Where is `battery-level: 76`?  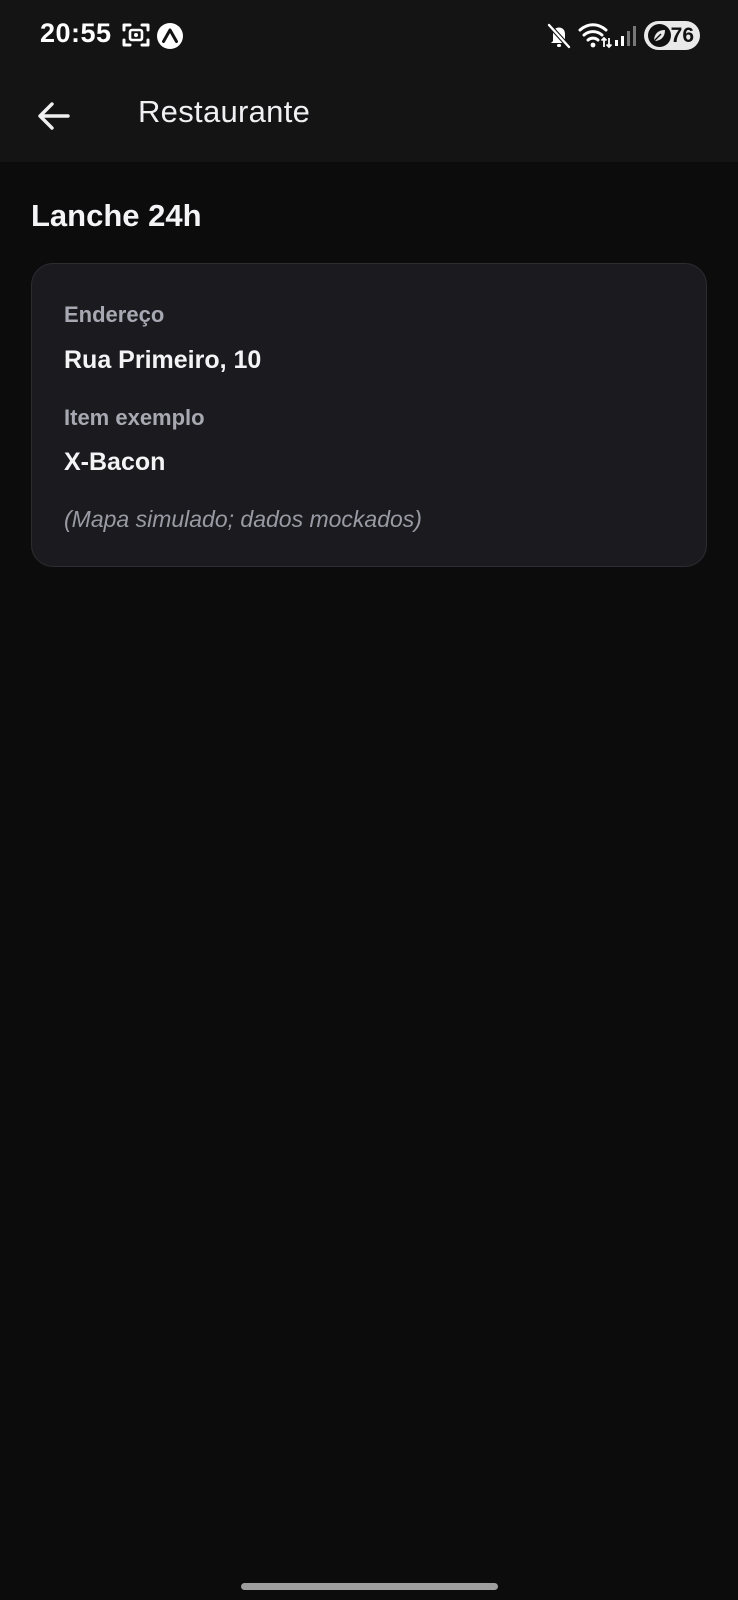
battery-level: 76 is located at coordinates (682, 35).